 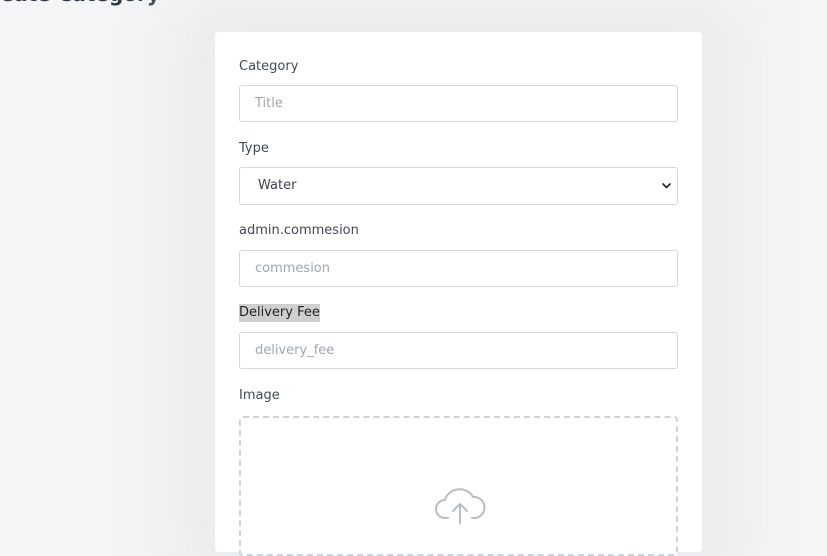 What do you see at coordinates (458, 350) in the screenshot?
I see `delivery-fee-input` at bounding box center [458, 350].